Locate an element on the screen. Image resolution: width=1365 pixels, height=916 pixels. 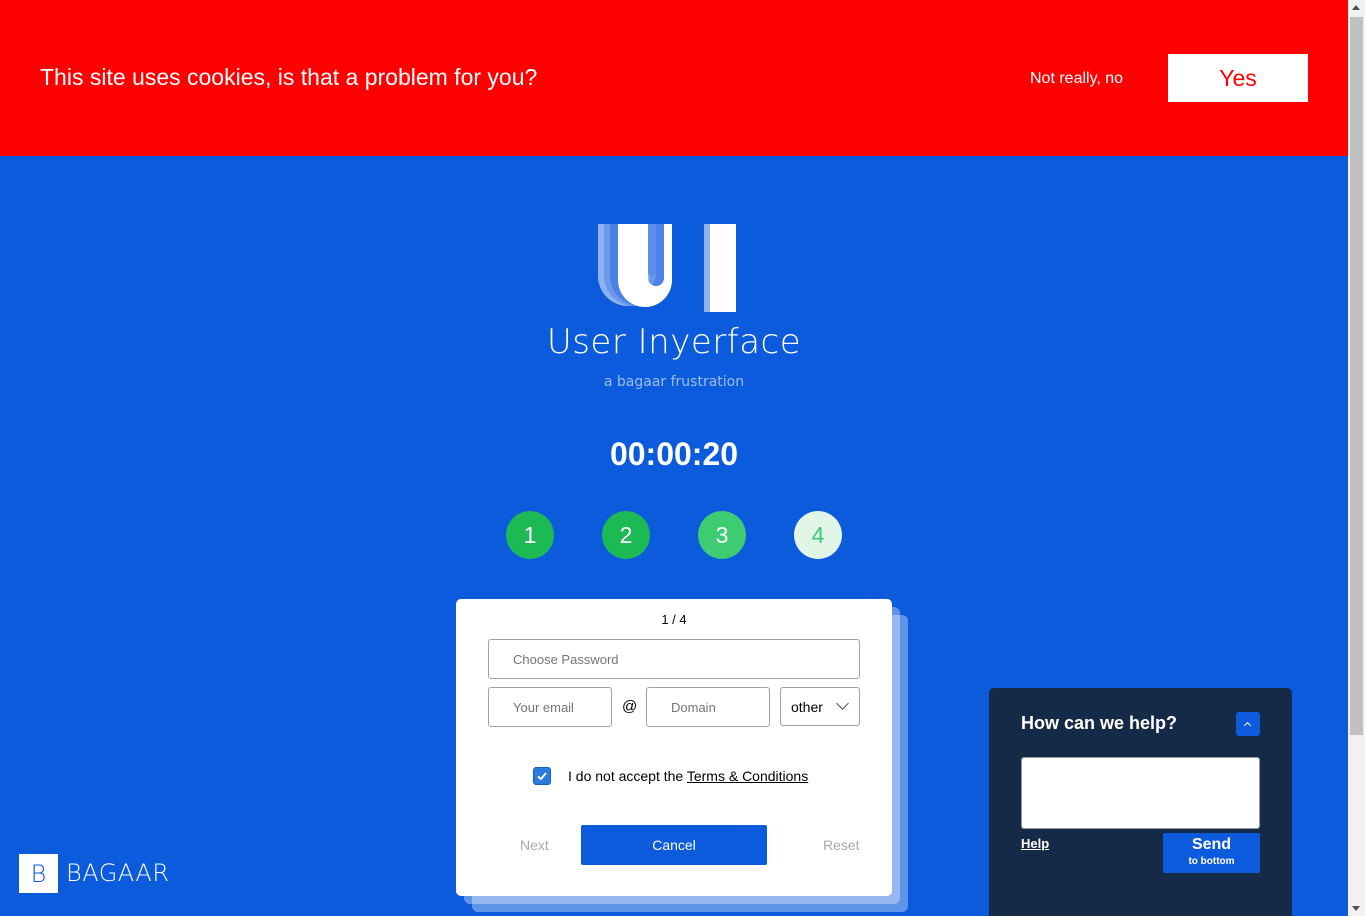
terms-checkbox is located at coordinates (542, 776).